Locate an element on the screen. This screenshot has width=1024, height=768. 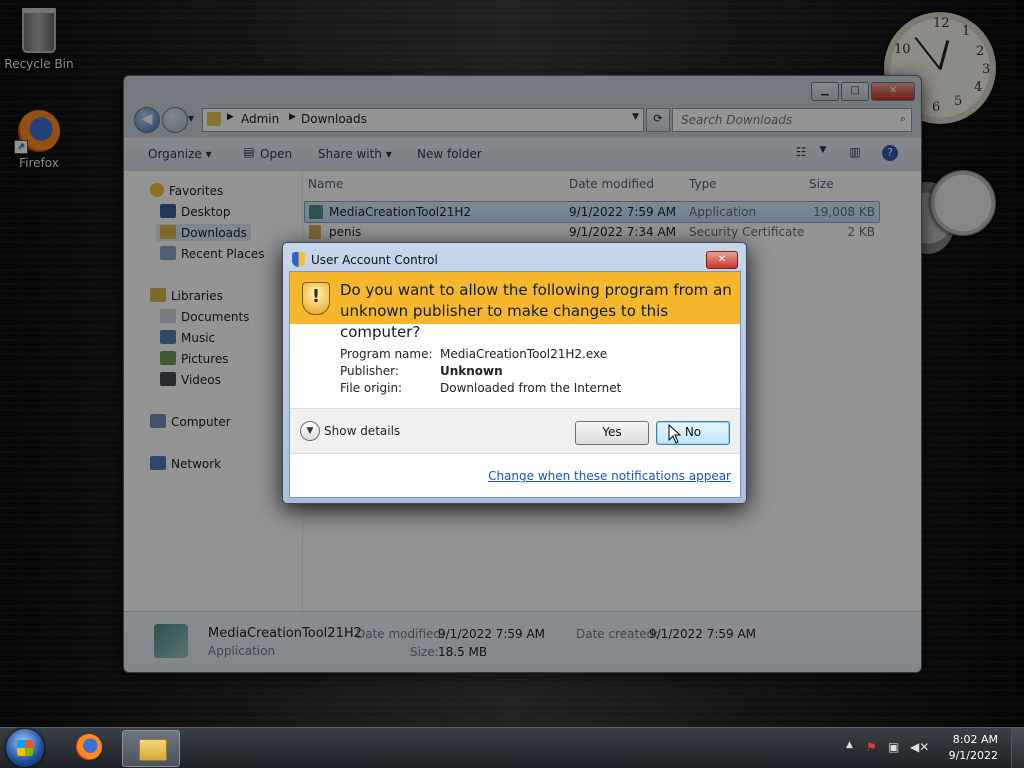
yes-button: Yes is located at coordinates (612, 433).